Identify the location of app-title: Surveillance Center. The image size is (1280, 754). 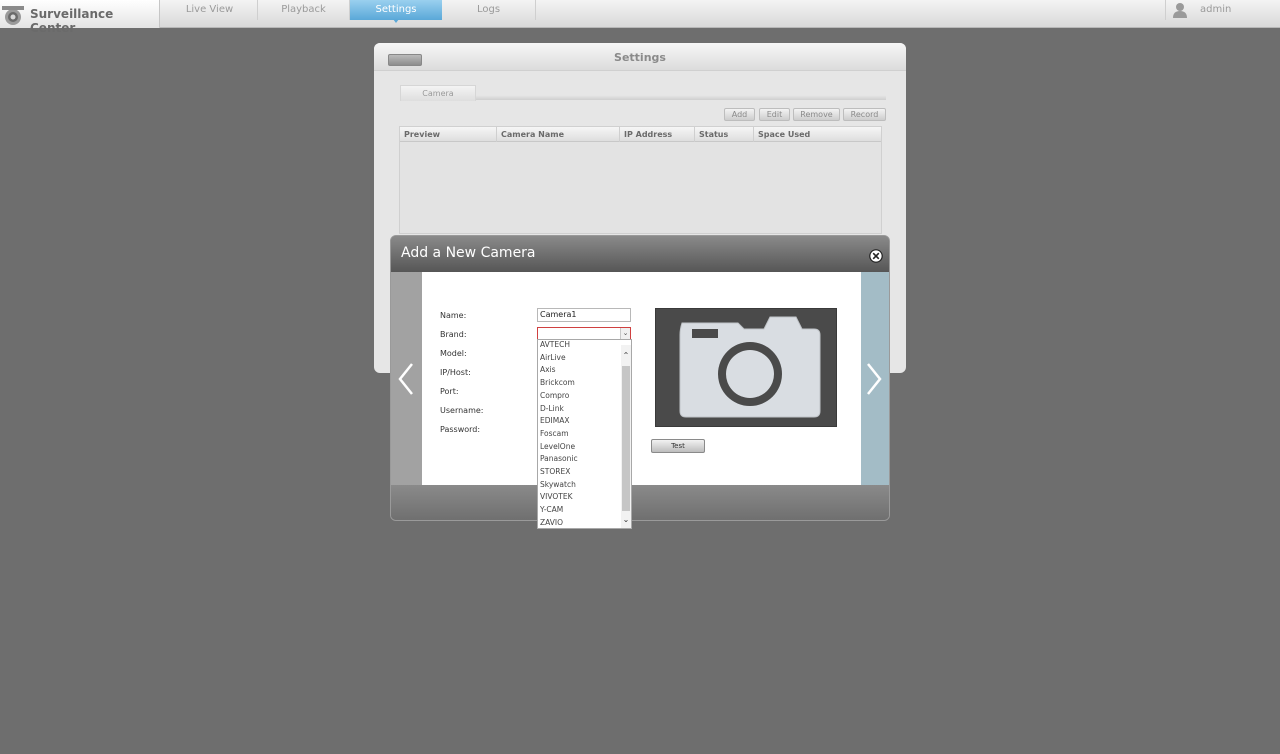
(72, 21).